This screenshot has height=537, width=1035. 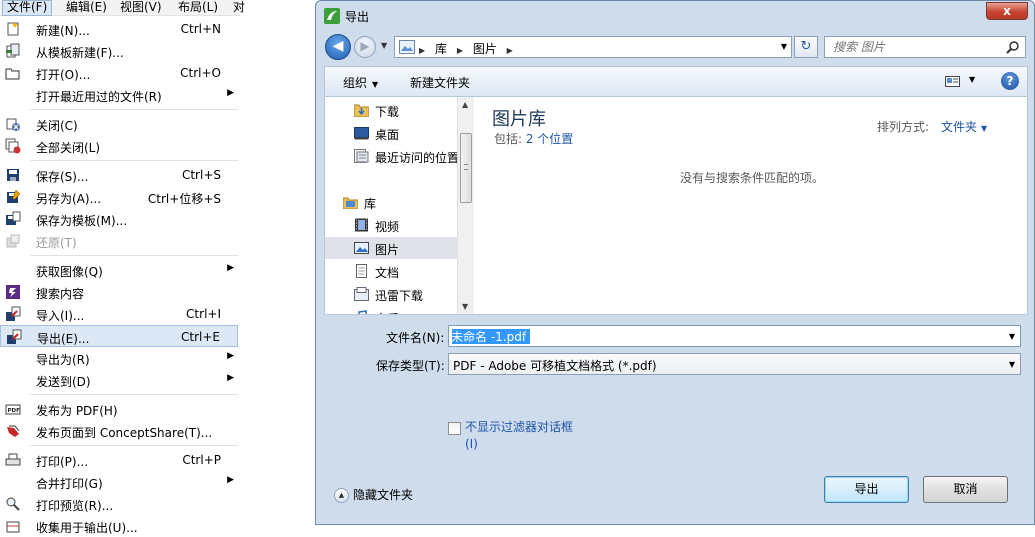 What do you see at coordinates (593, 47) in the screenshot?
I see `address-bar: ▶ 库 ▶ 图片 ▶ ▼` at bounding box center [593, 47].